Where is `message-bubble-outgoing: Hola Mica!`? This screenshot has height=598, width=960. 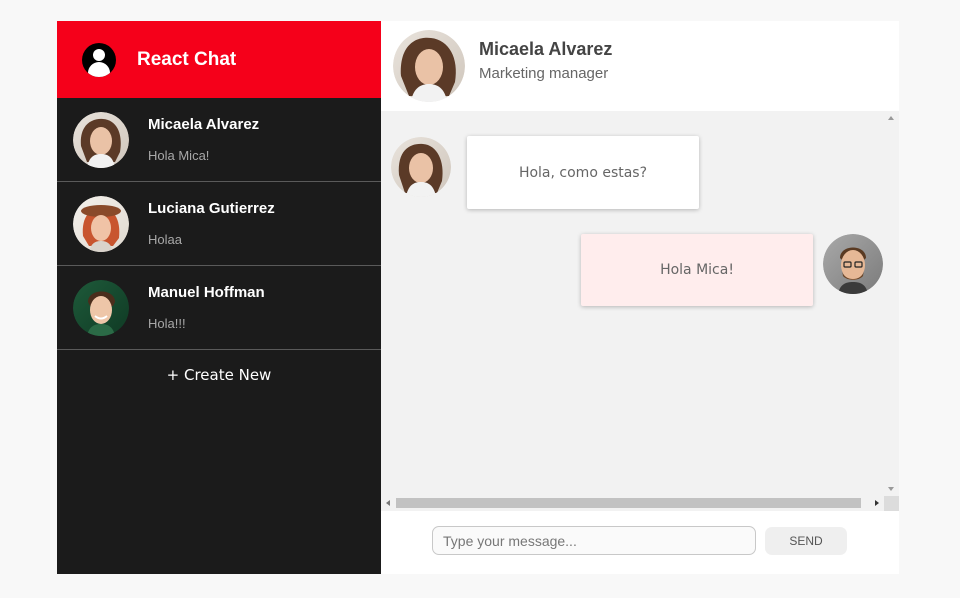 message-bubble-outgoing: Hola Mica! is located at coordinates (697, 270).